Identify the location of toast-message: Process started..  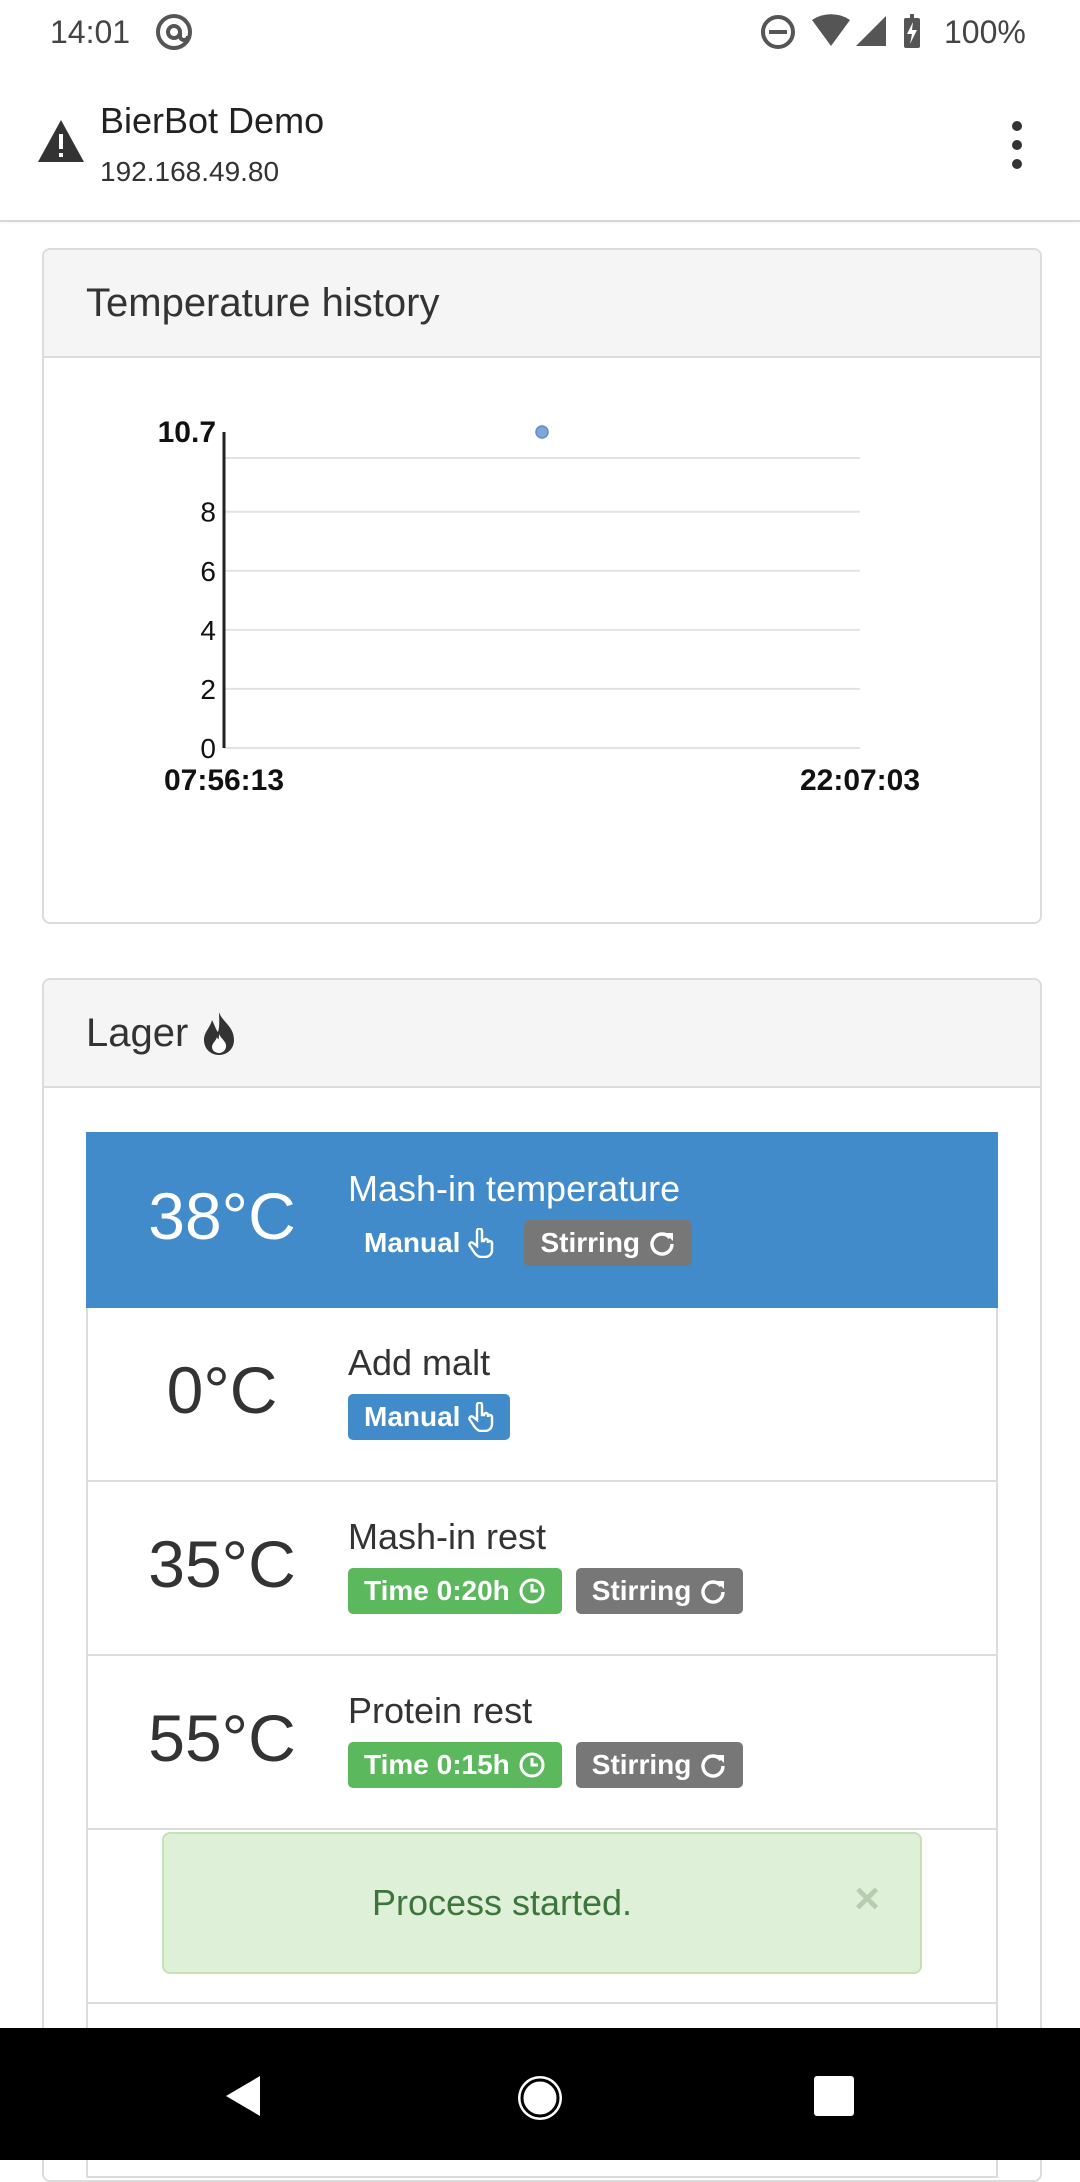
(502, 1902).